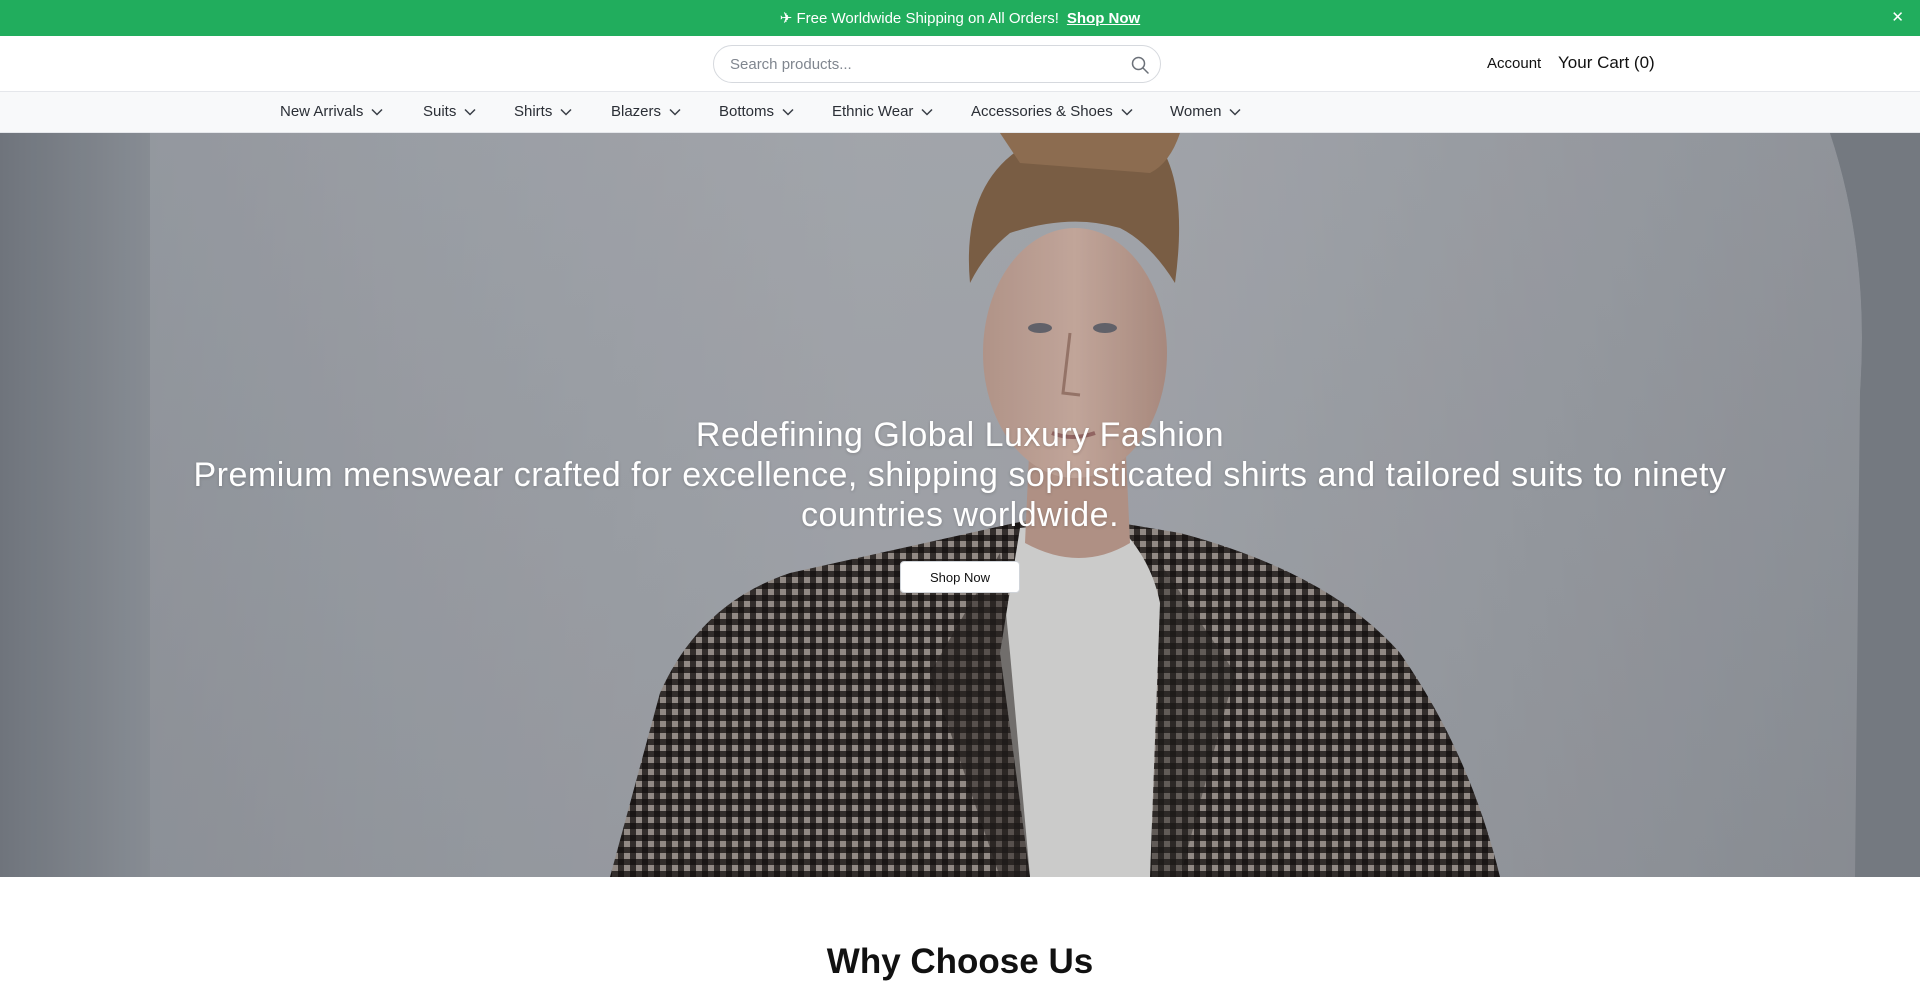 This screenshot has height=993, width=1920. Describe the element at coordinates (533, 111) in the screenshot. I see `nav-item-label: Shirts` at that location.